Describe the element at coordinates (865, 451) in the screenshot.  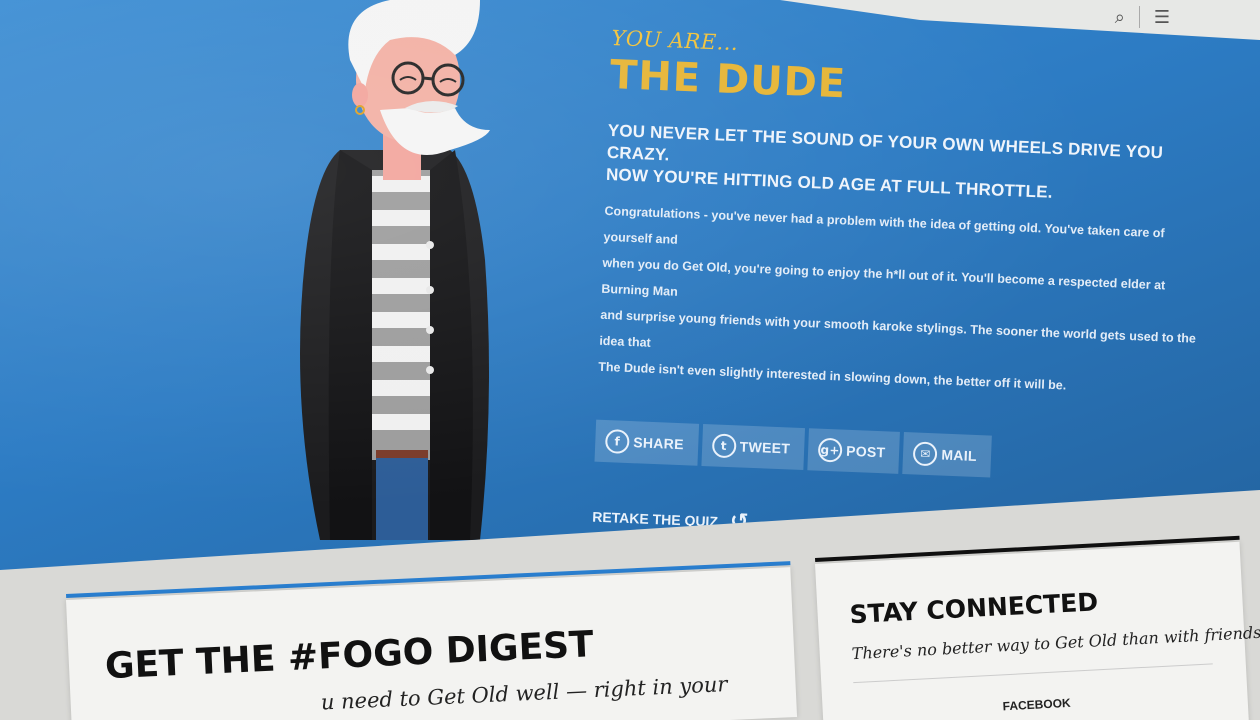
I see `post-label: POST` at that location.